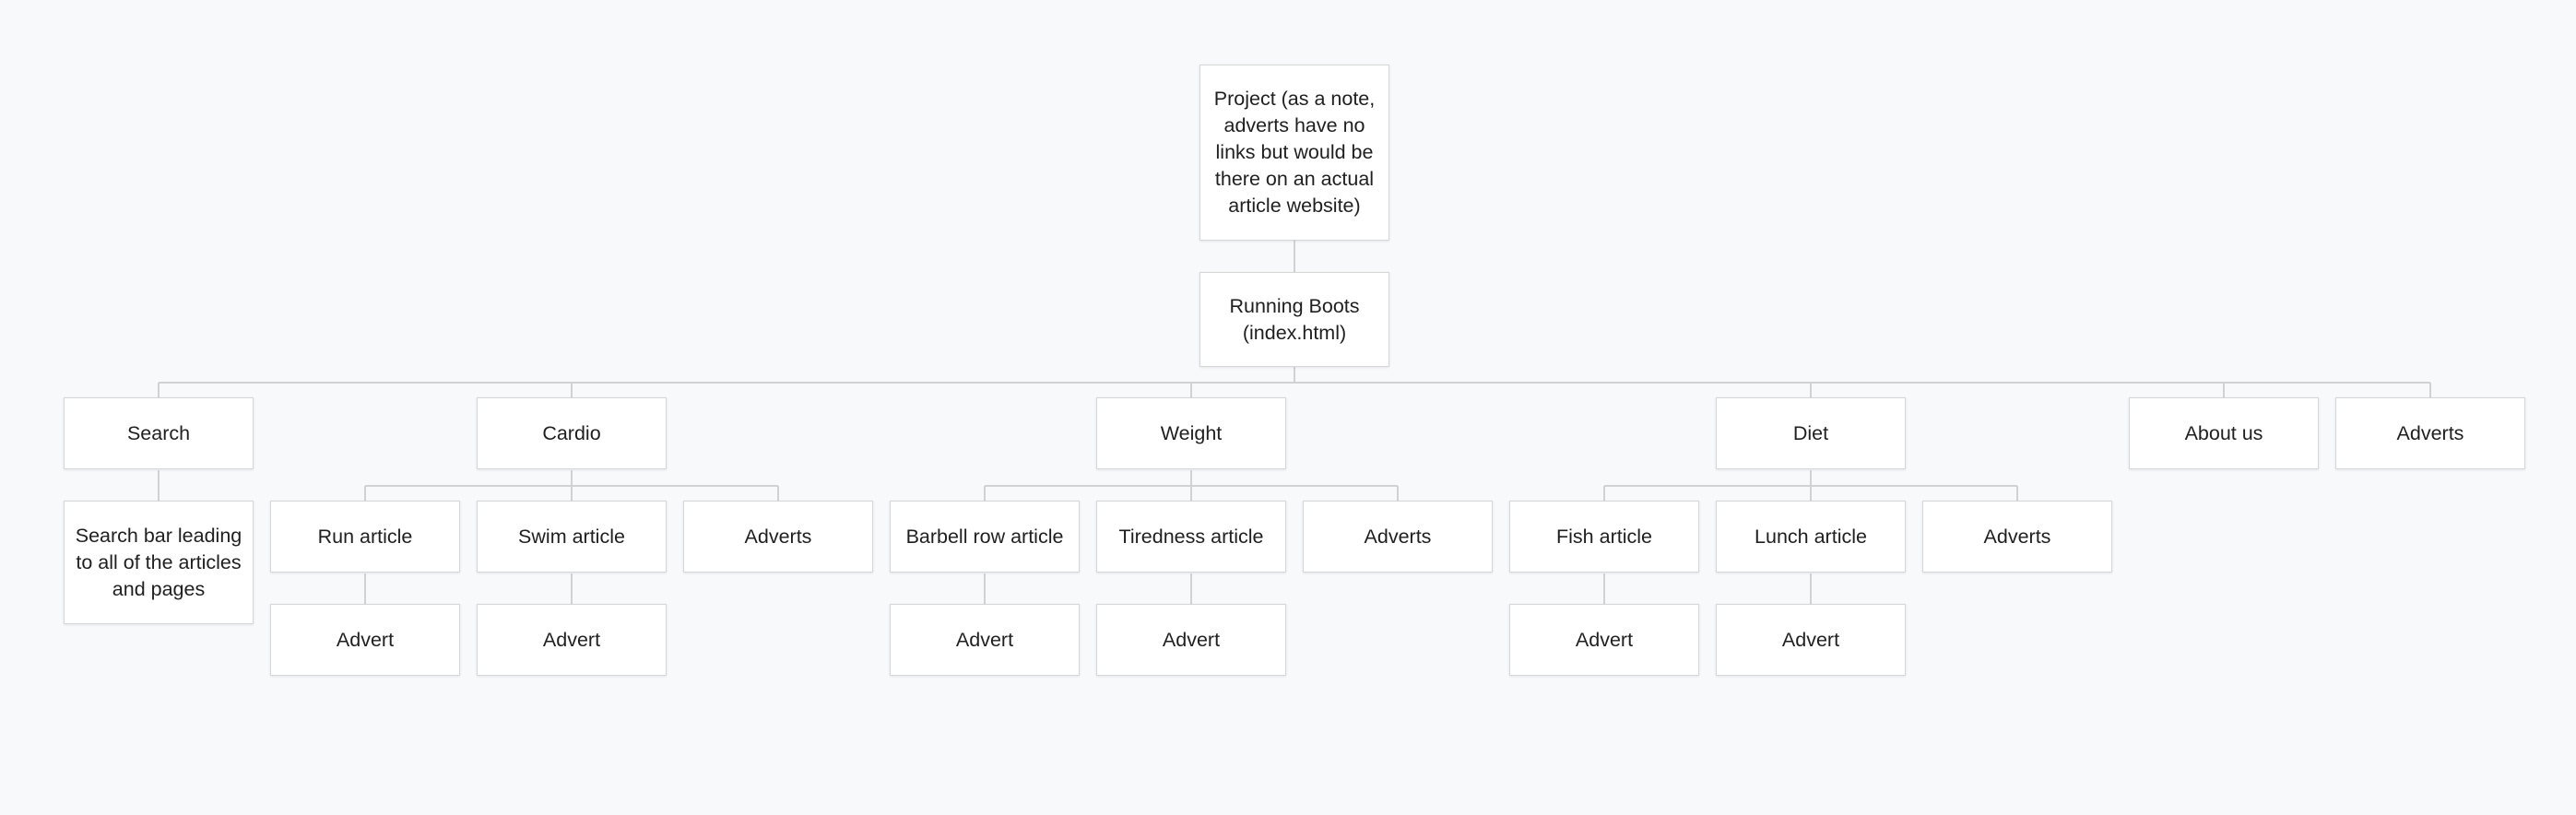 This screenshot has height=815, width=2576. I want to click on node-swim-article: Swim article, so click(572, 537).